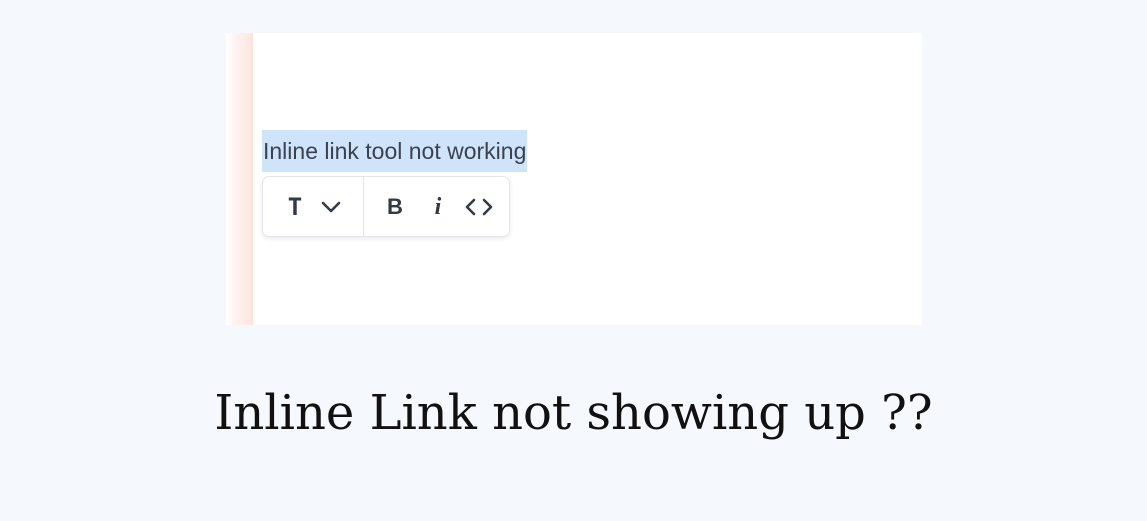 This screenshot has width=1147, height=521. What do you see at coordinates (295, 207) in the screenshot?
I see `text-style-icon: T` at bounding box center [295, 207].